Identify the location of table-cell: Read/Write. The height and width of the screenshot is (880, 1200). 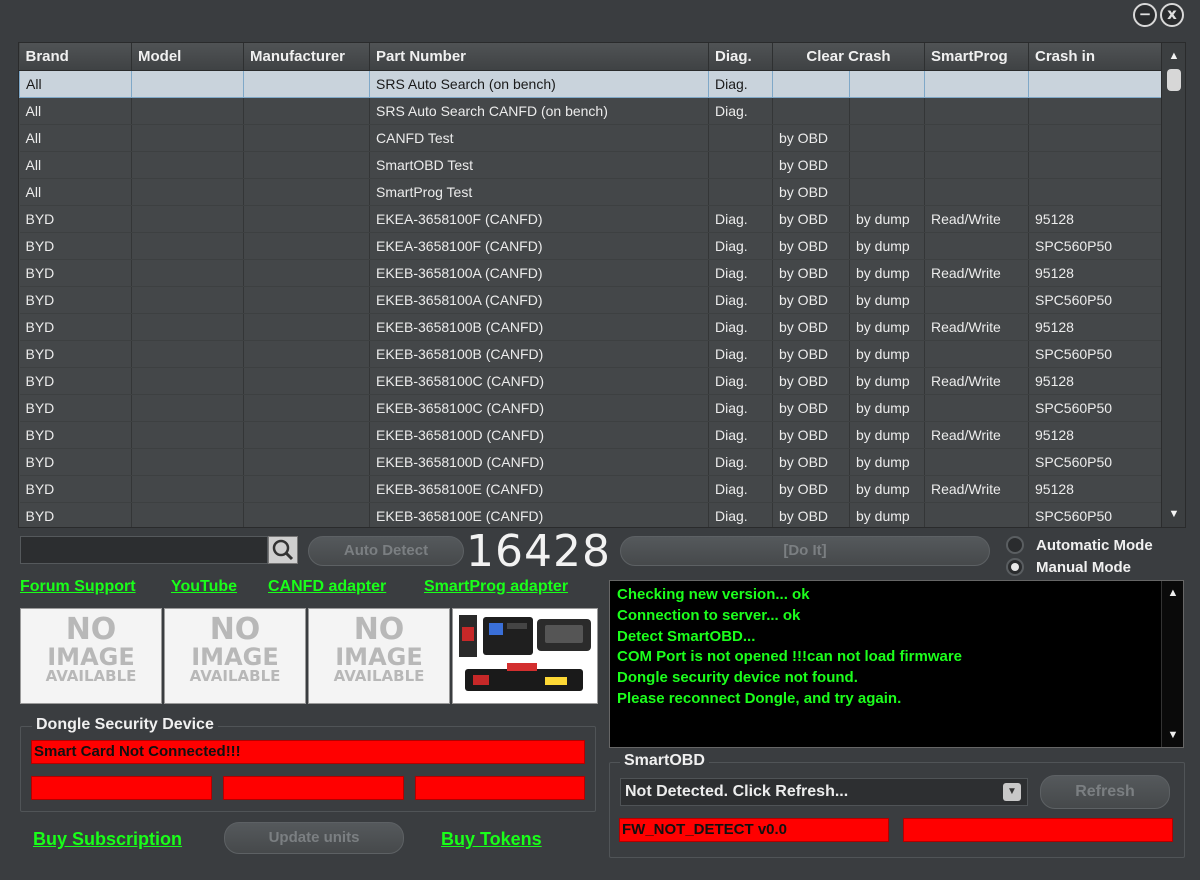
(976, 327).